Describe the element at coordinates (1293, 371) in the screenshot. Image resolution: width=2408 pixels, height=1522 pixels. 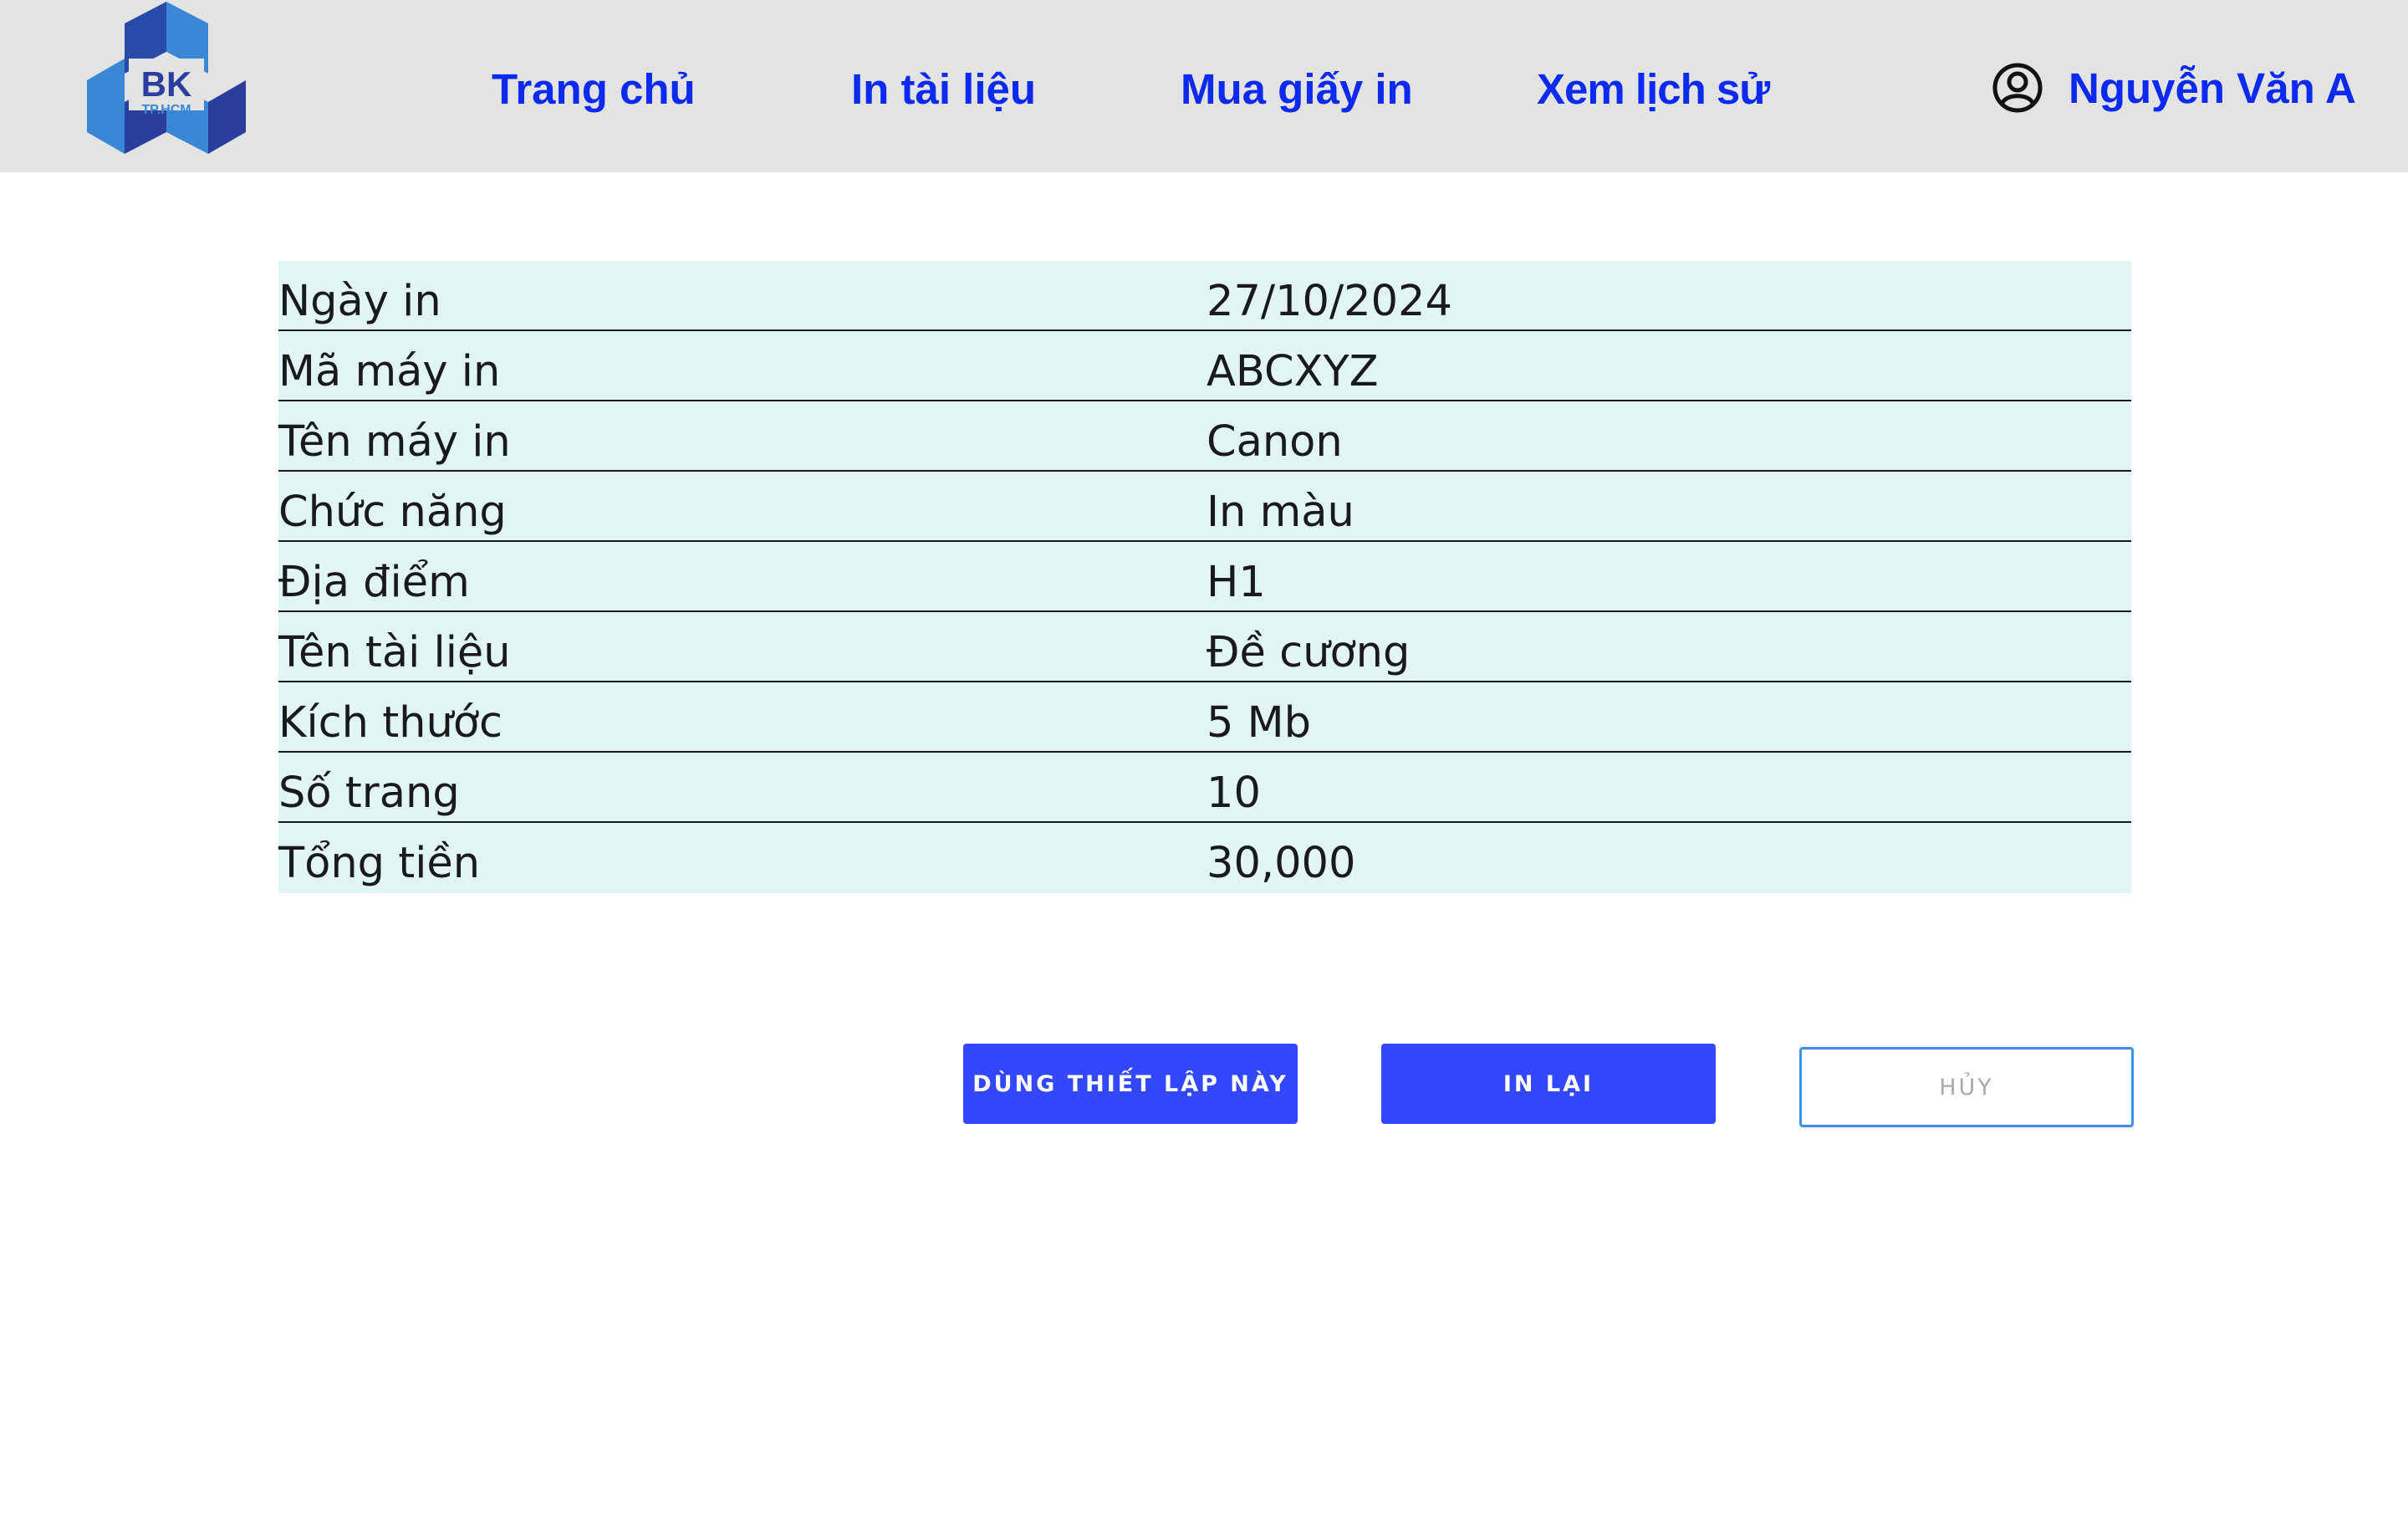
I see `detail-value: ABCXYZ` at that location.